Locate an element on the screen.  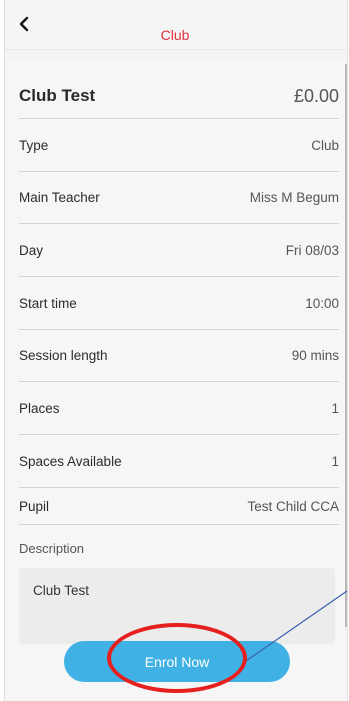
detail-row-start-time: Start time 10:00 is located at coordinates (179, 303).